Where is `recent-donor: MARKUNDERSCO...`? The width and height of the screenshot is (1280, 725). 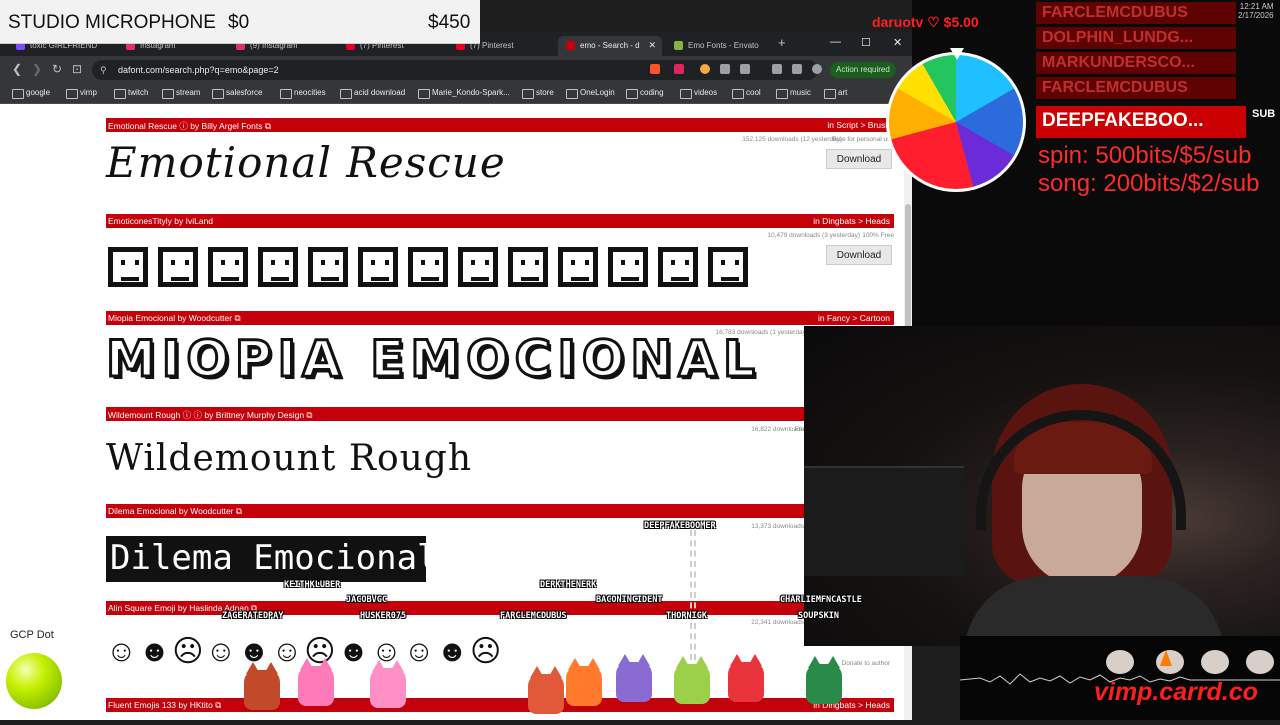
recent-donor: MARKUNDERSCO... is located at coordinates (1136, 63).